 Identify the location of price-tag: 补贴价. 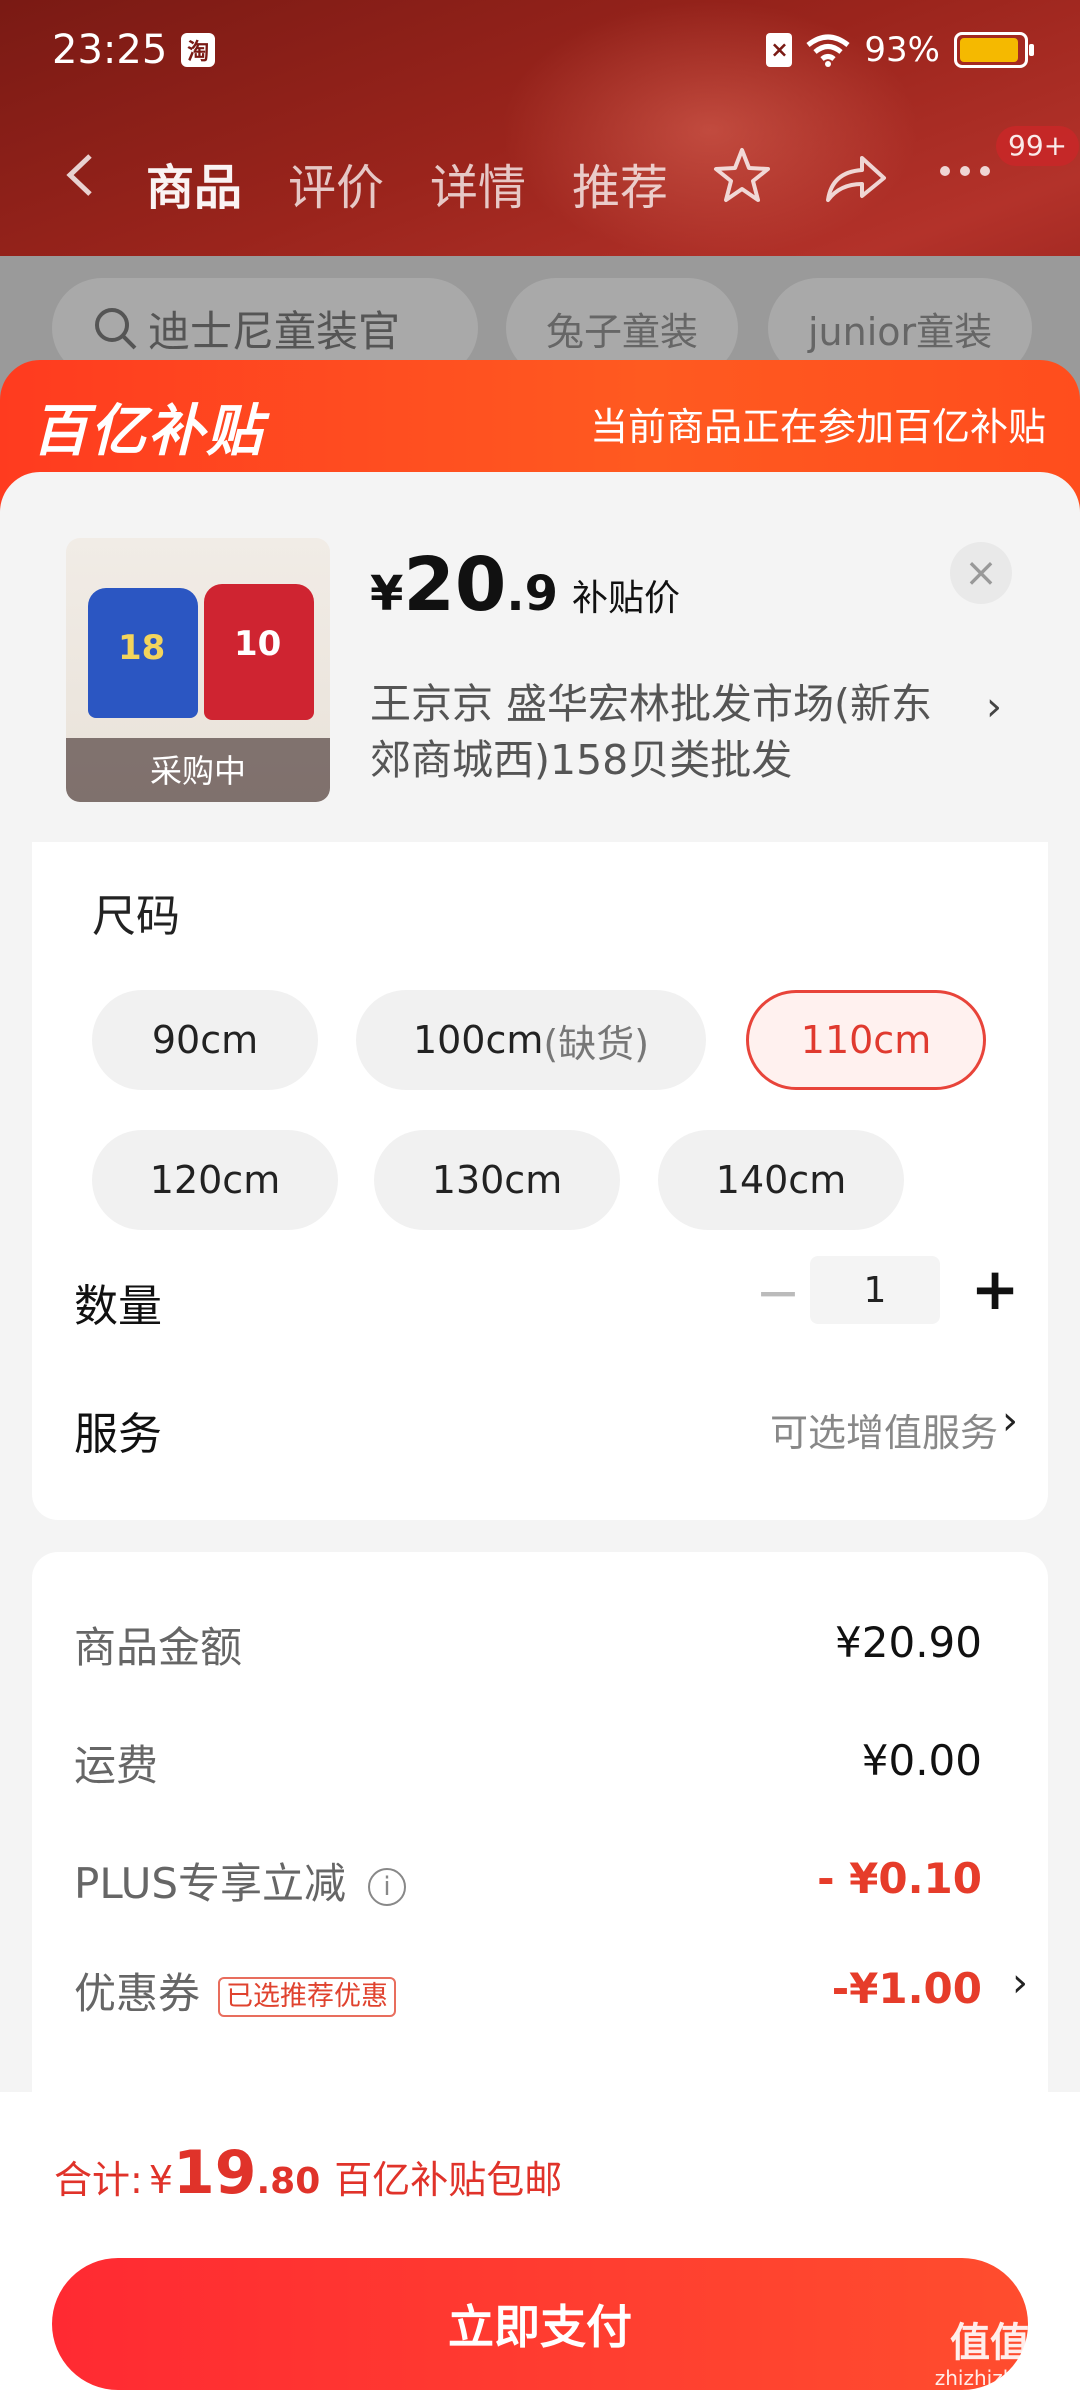
(626, 598).